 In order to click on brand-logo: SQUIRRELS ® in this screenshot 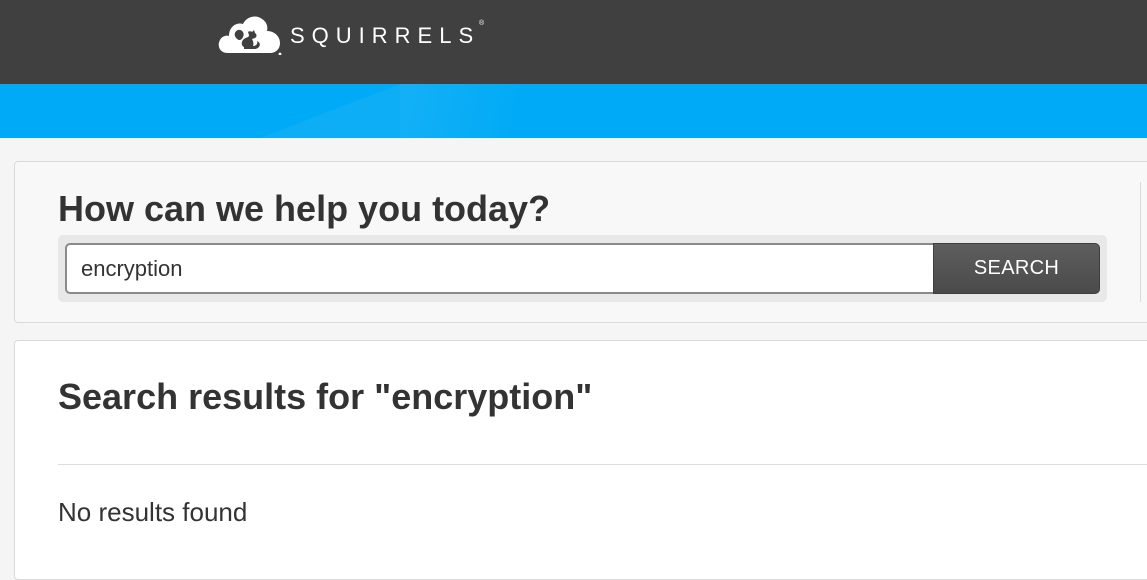, I will do `click(350, 34)`.